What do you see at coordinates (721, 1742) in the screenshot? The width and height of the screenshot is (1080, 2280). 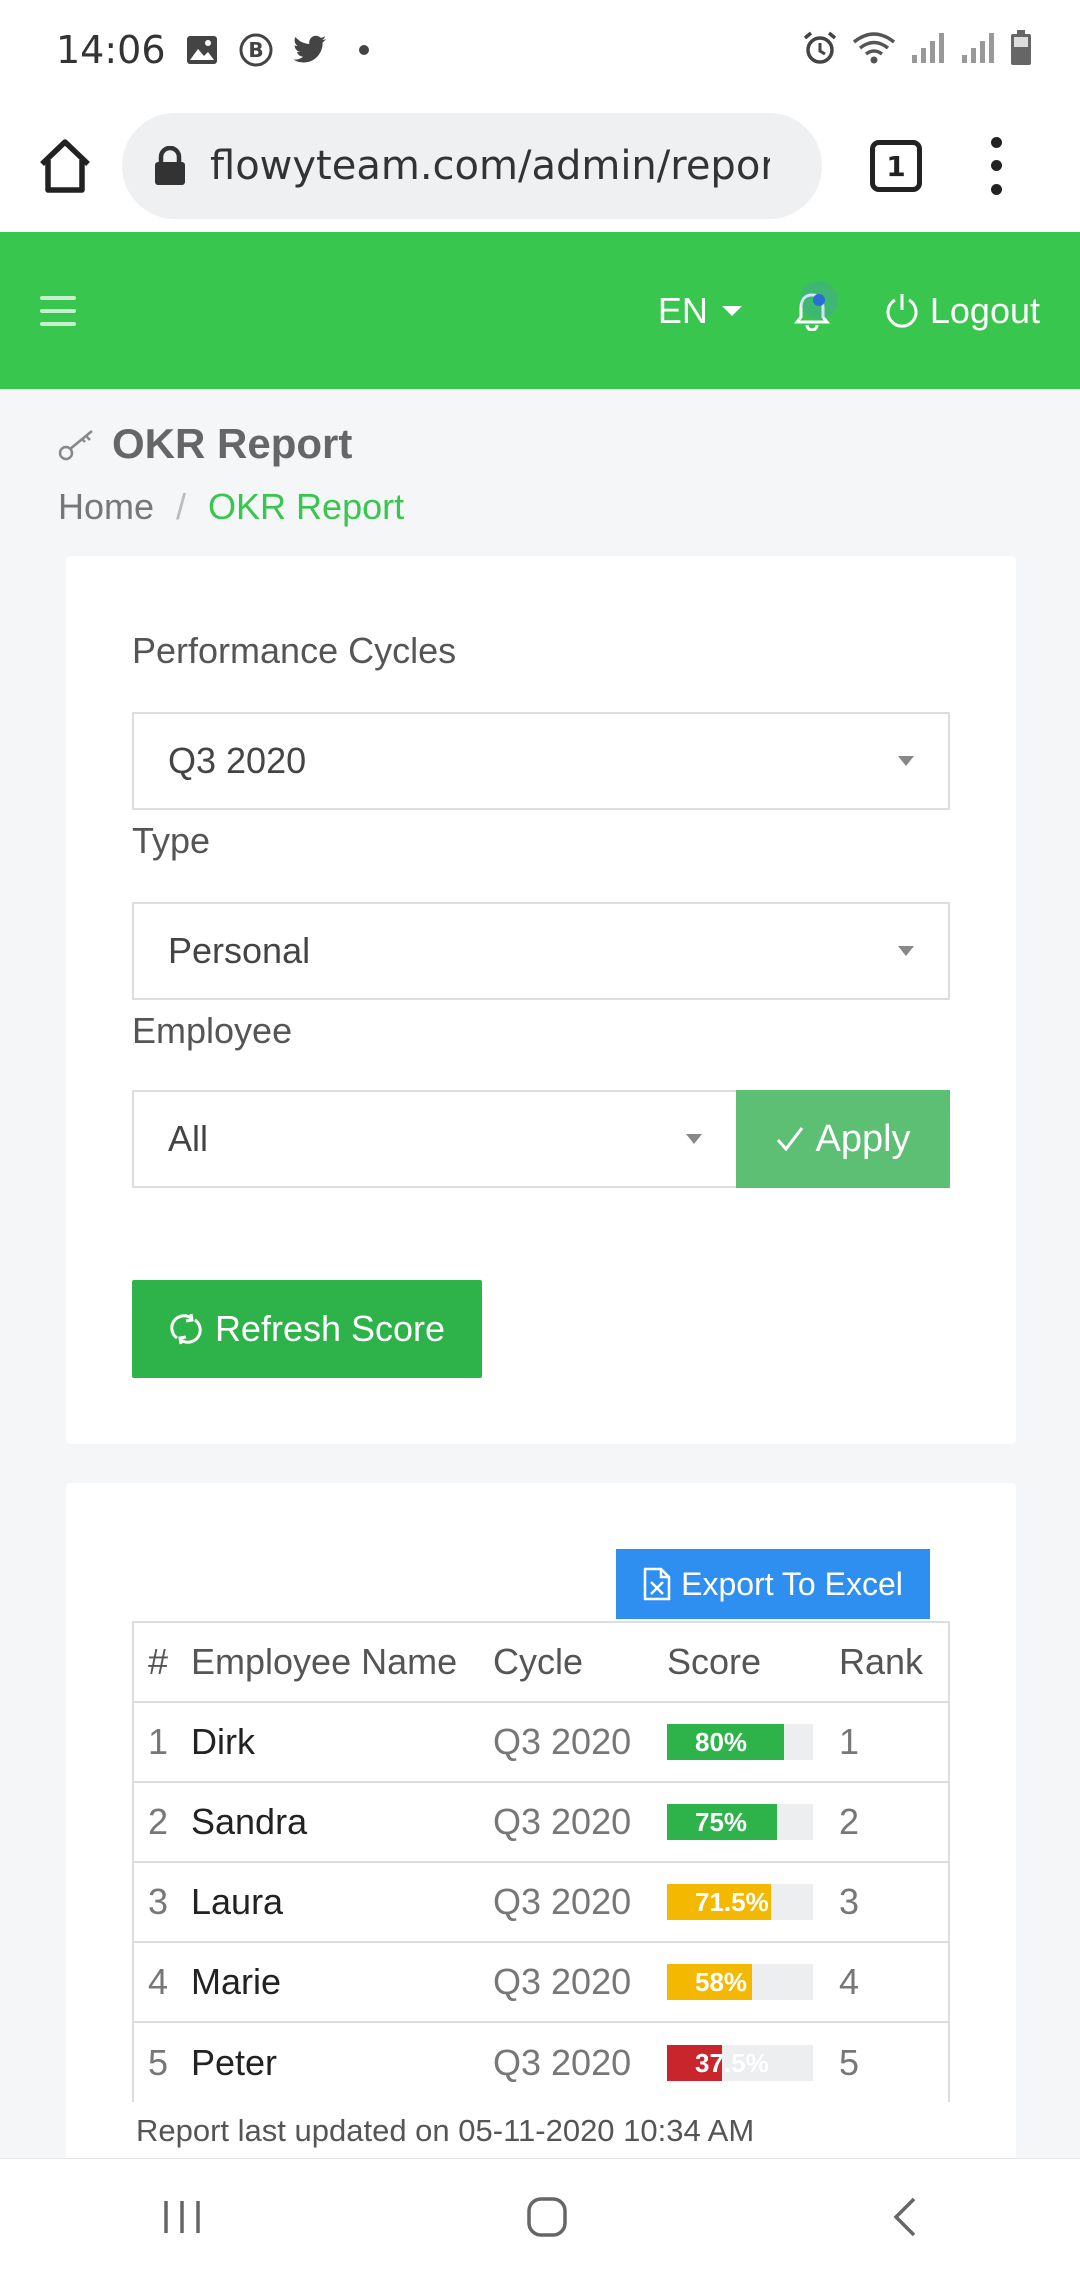 I see `score-label: 80%` at bounding box center [721, 1742].